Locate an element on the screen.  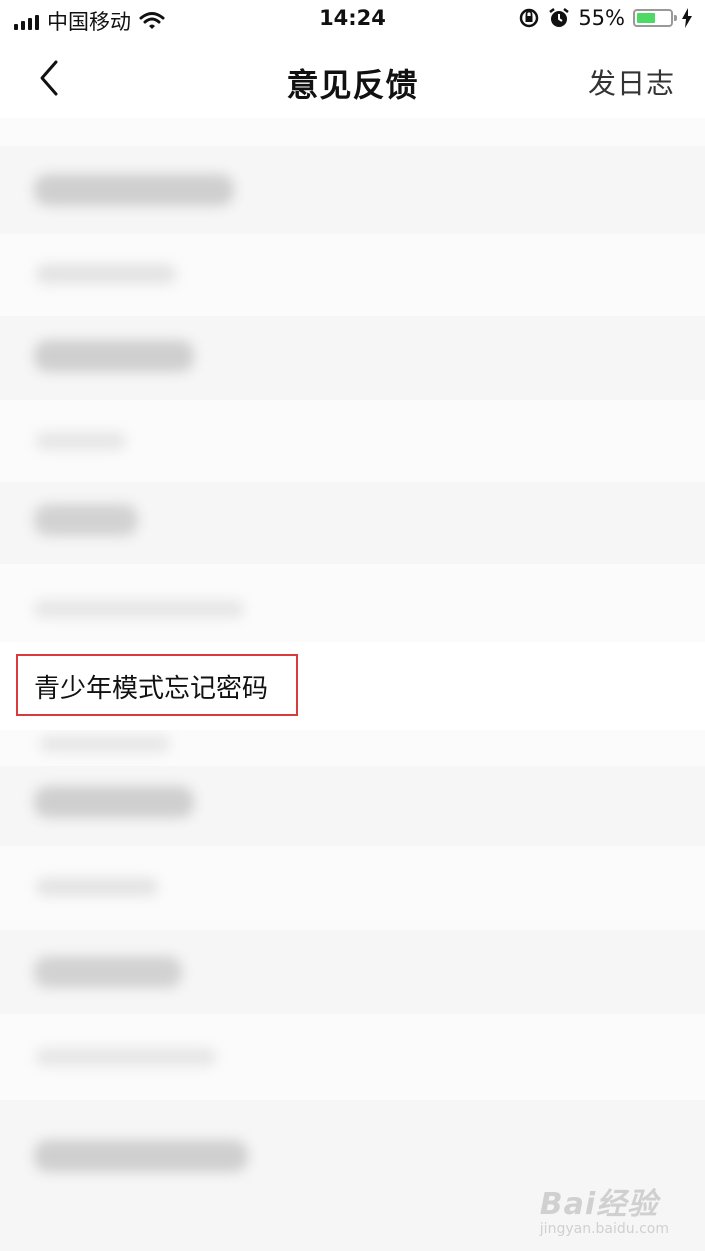
nav-bar: 意见反馈 发日志 is located at coordinates (352, 79).